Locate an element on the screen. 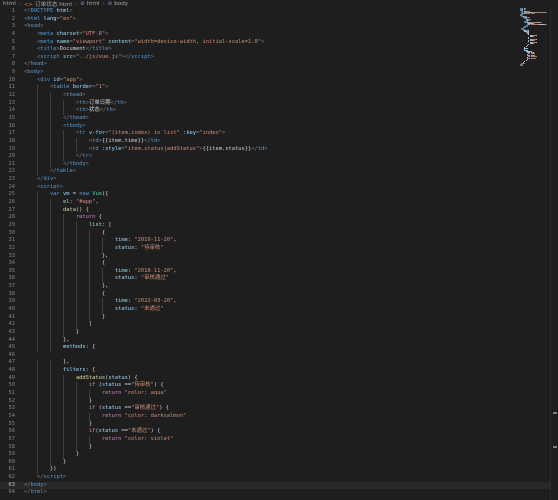 The image size is (558, 500). code-line: 51 return "color: aqua" is located at coordinates (279, 394).